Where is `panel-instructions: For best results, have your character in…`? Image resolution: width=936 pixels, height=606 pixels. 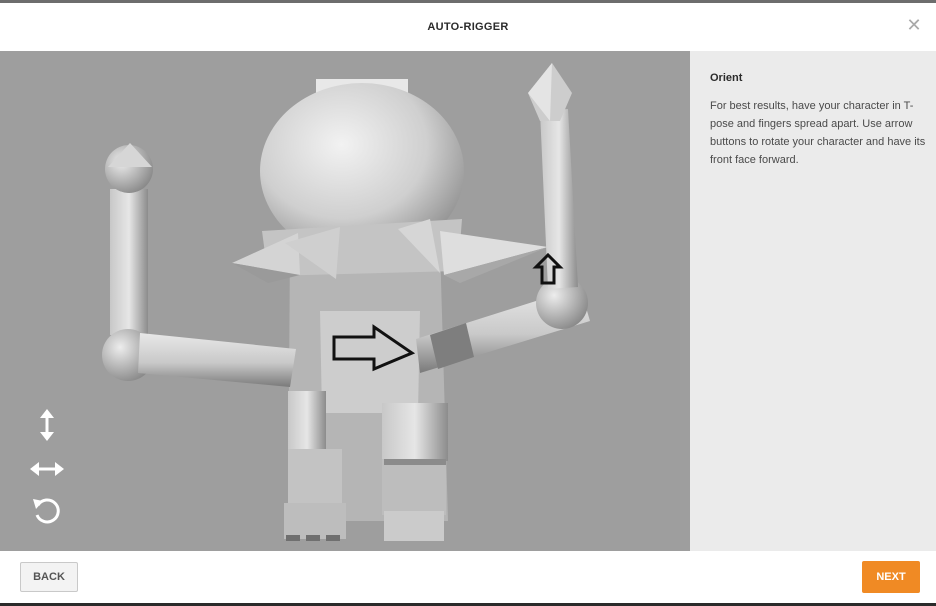
panel-instructions: For best results, have your character in… is located at coordinates (818, 133).